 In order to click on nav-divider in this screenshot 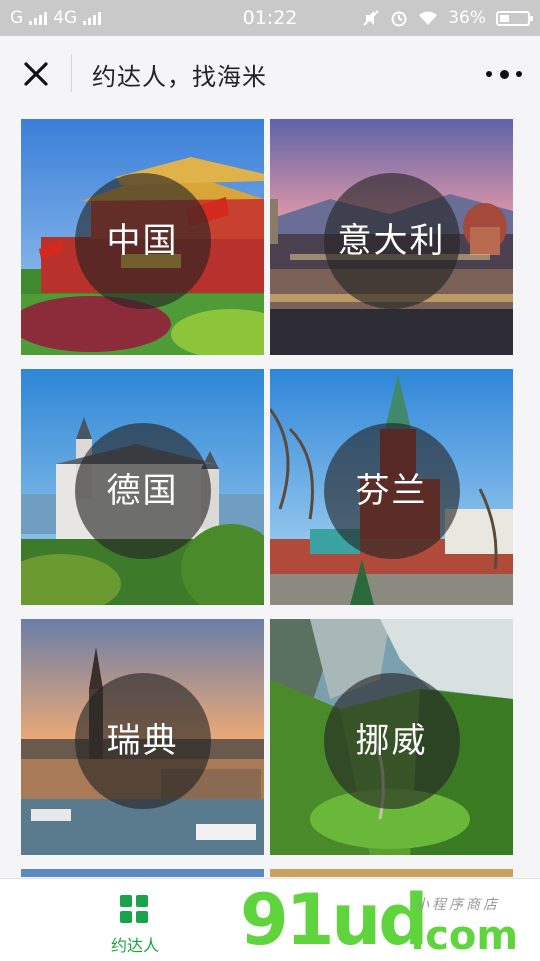, I will do `click(71, 73)`.